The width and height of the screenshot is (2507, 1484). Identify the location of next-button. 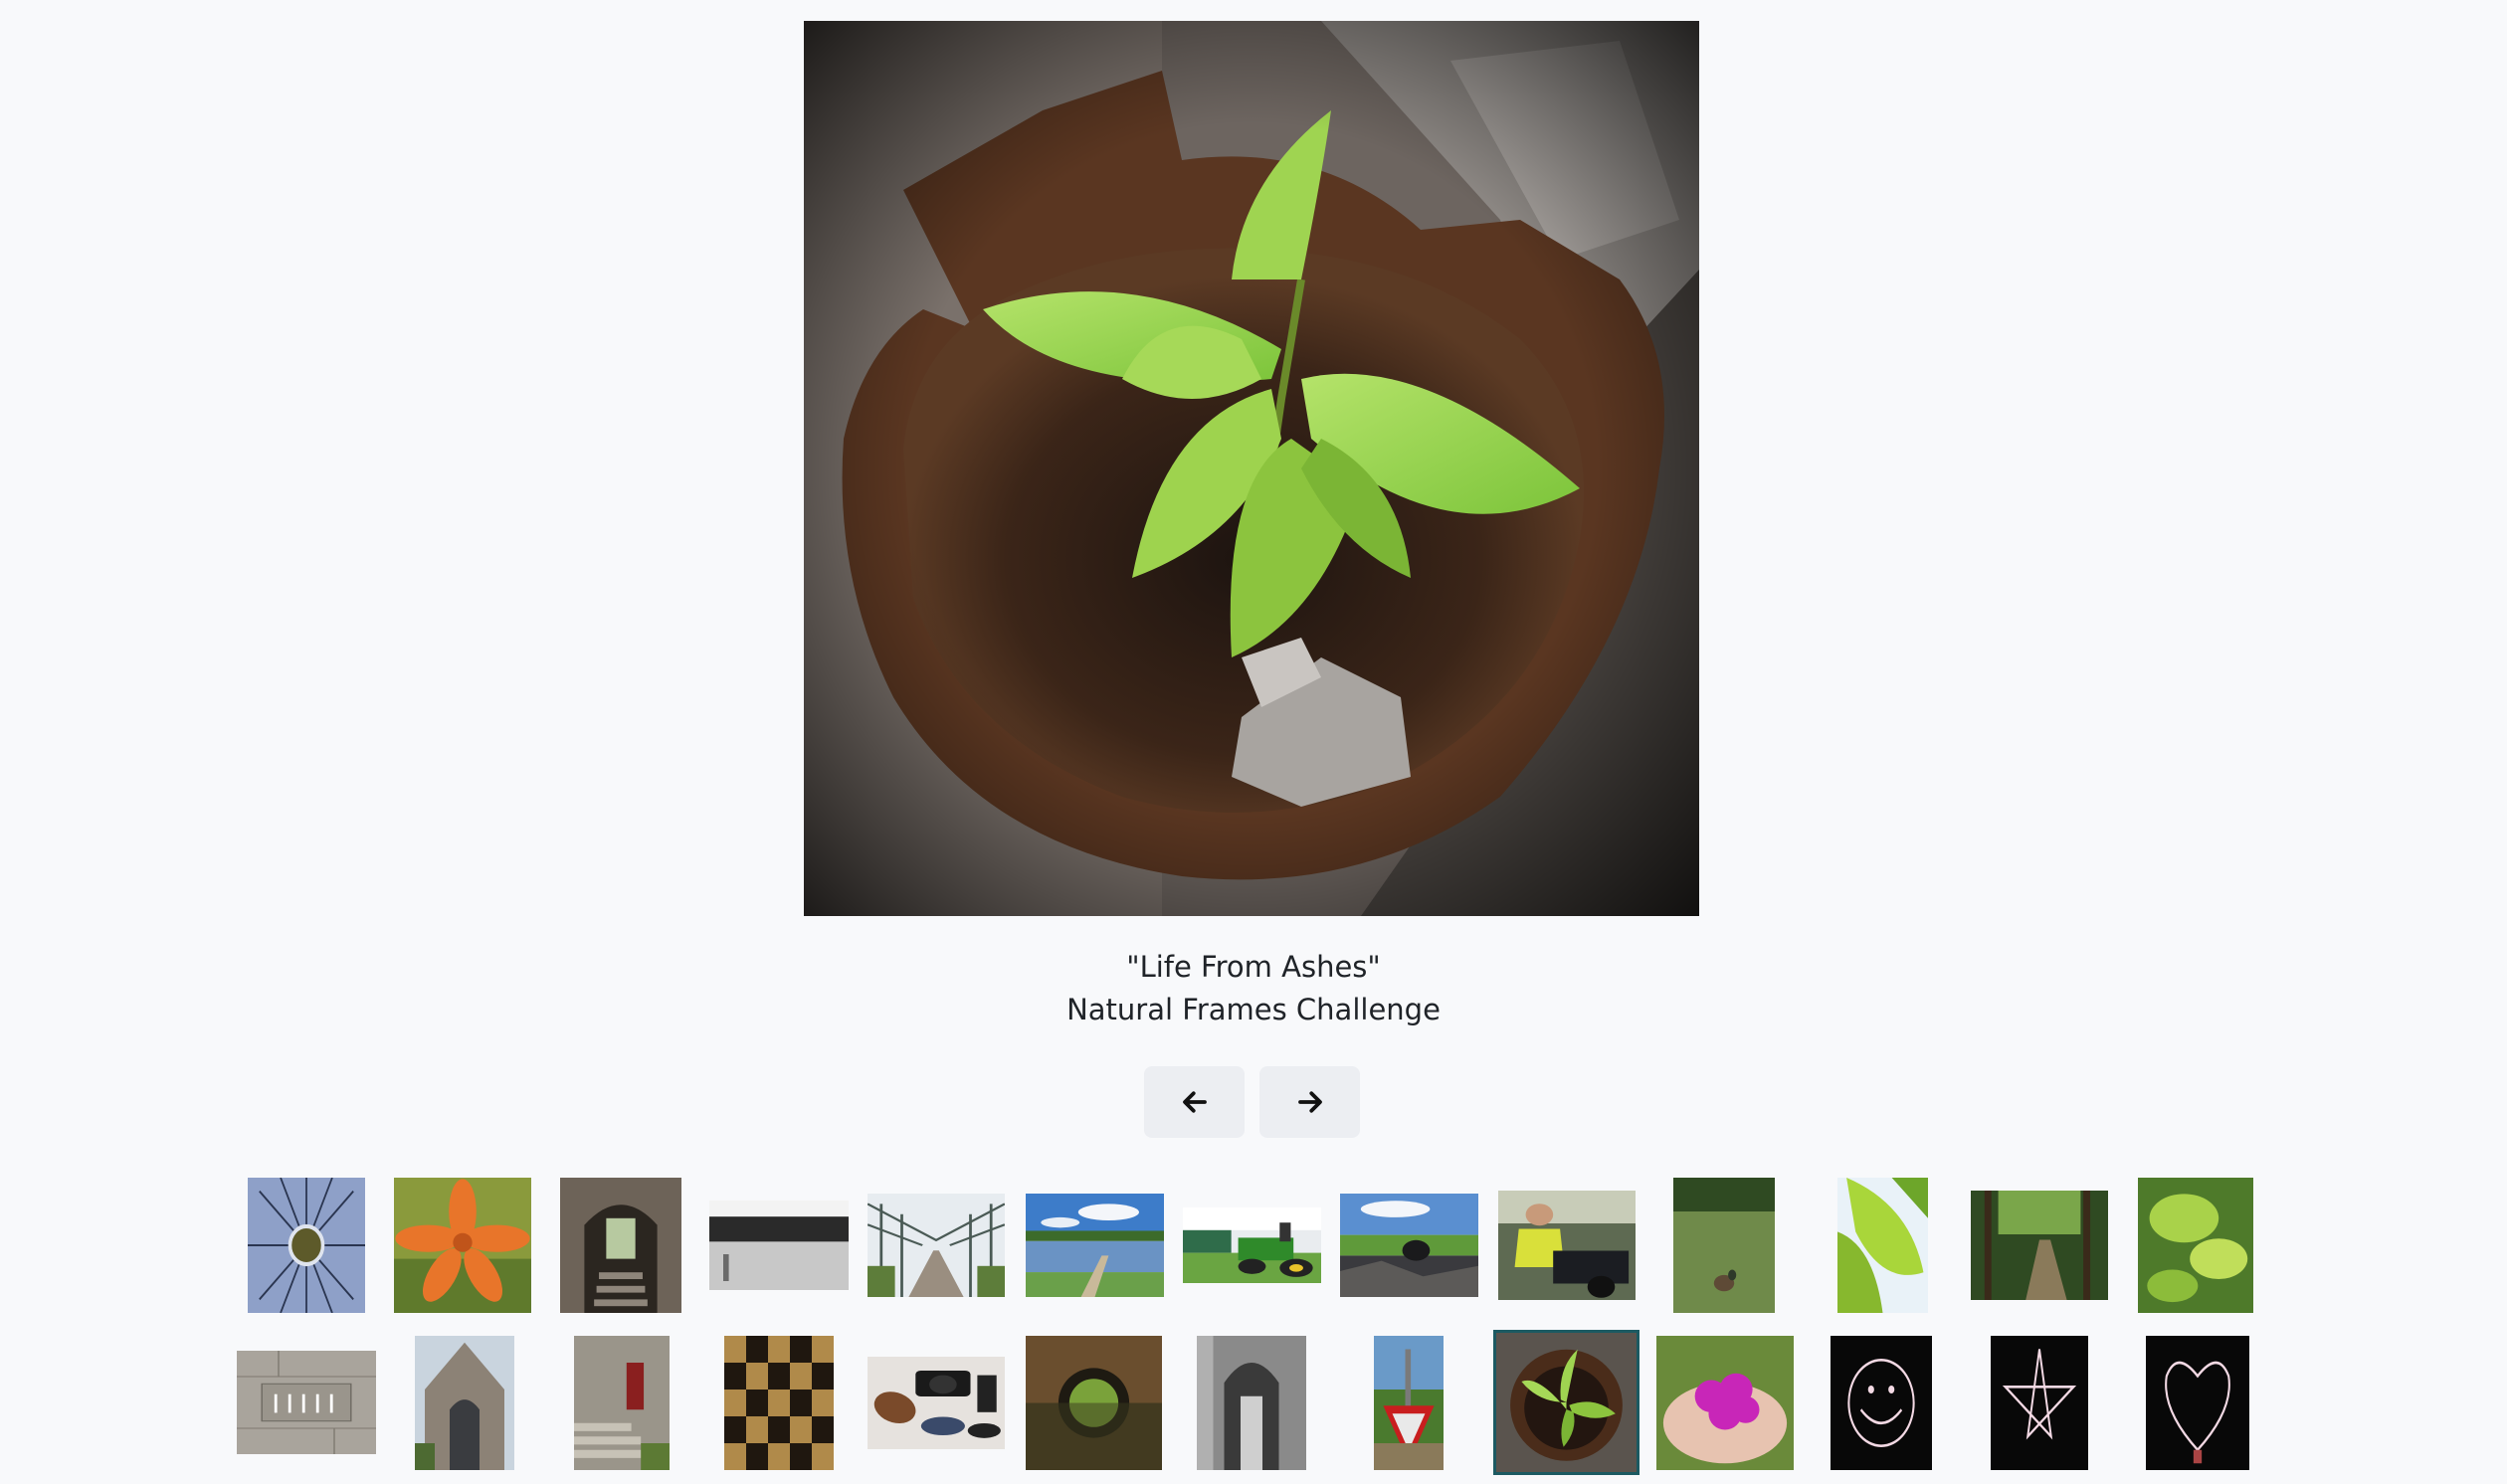
(1309, 1102).